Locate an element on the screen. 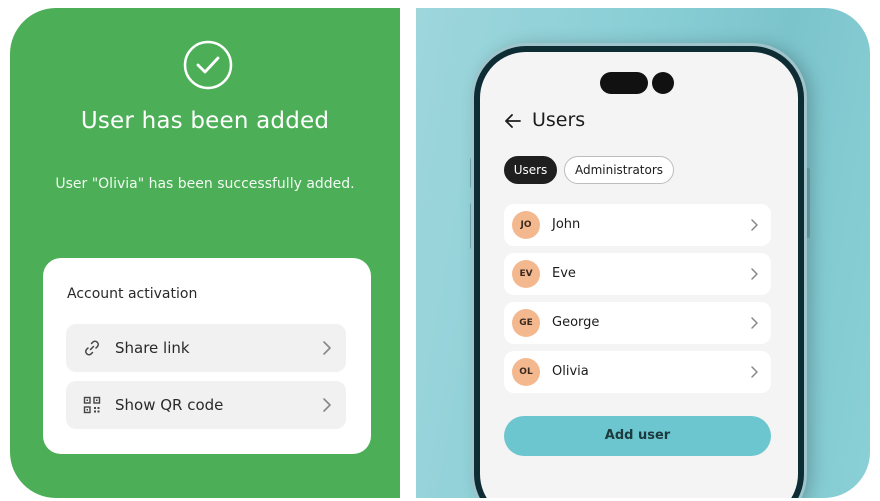 This screenshot has width=880, height=501. show-qr-code-label: Show QR code is located at coordinates (169, 405).